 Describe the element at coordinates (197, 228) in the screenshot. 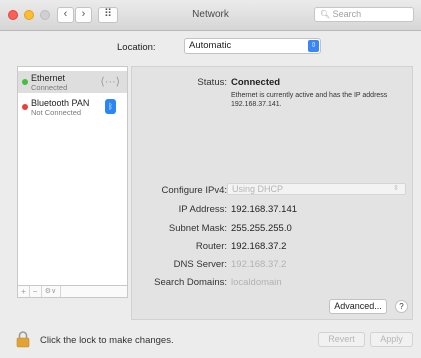

I see `subnet-mask-label: Subnet Mask:` at that location.